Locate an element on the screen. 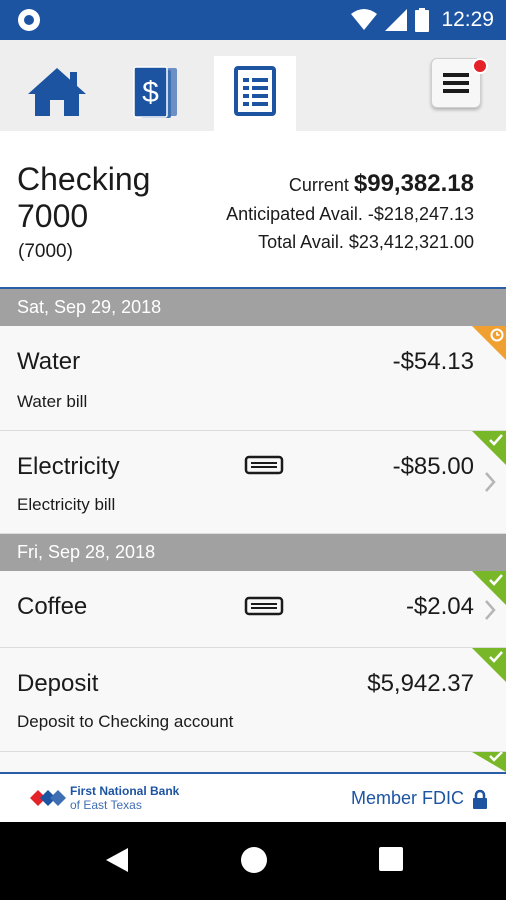  date-header: Fri, Sep 28, 2018 is located at coordinates (253, 552).